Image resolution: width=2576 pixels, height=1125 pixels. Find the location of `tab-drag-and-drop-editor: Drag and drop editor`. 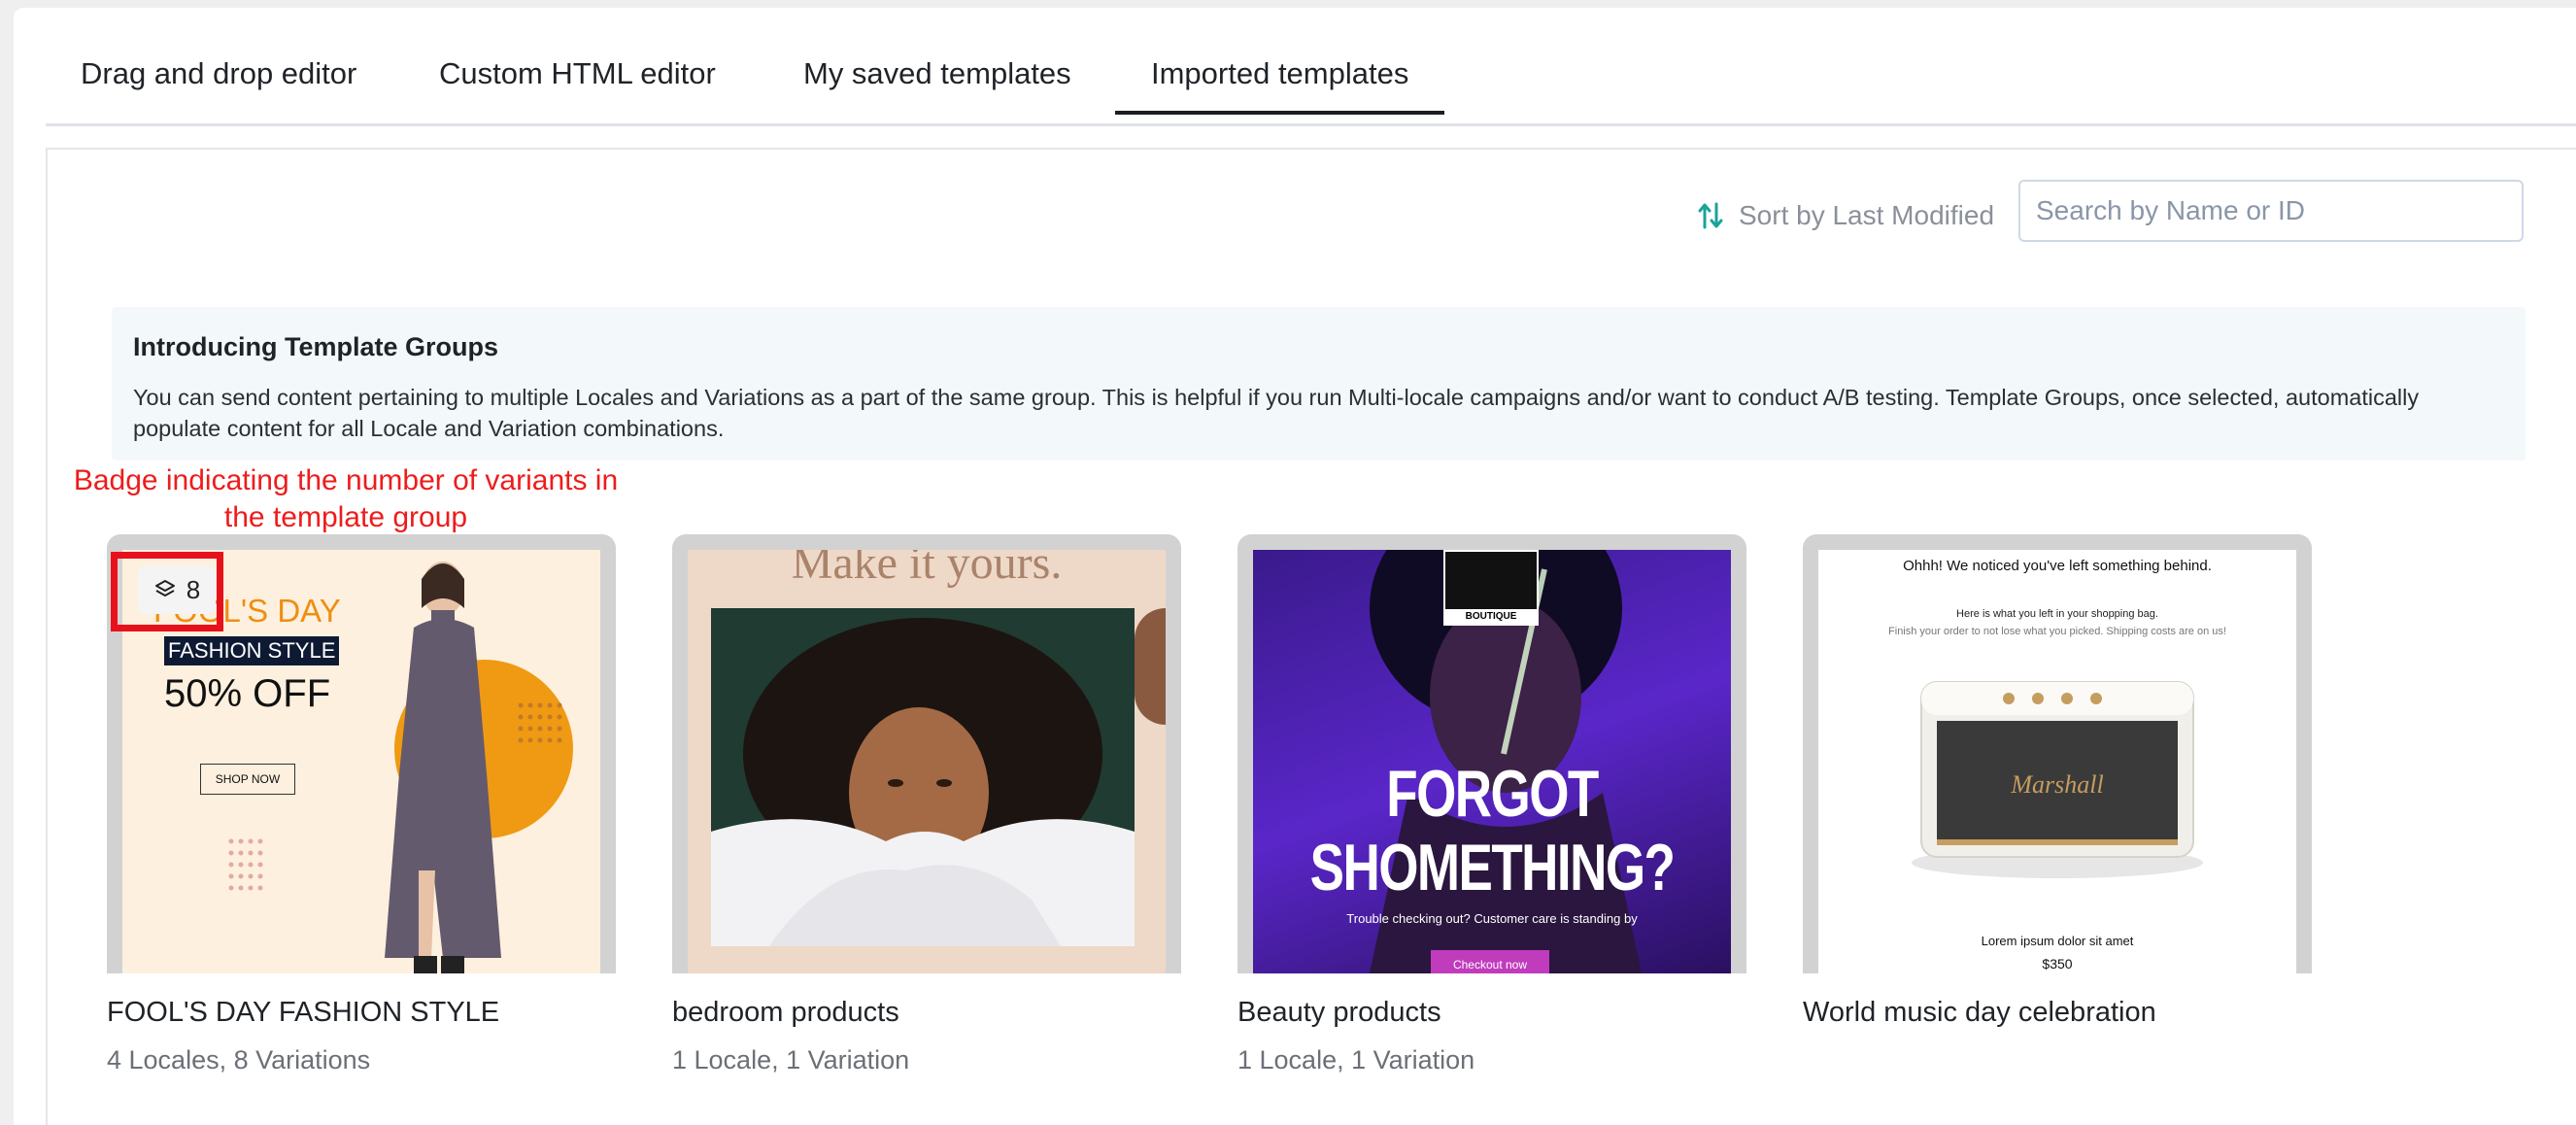

tab-drag-and-drop-editor: Drag and drop editor is located at coordinates (218, 73).